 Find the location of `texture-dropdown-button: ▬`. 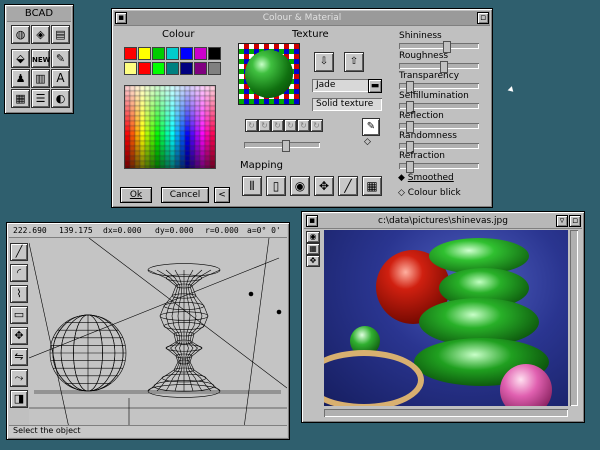

texture-dropdown-button: ▬ is located at coordinates (375, 86).